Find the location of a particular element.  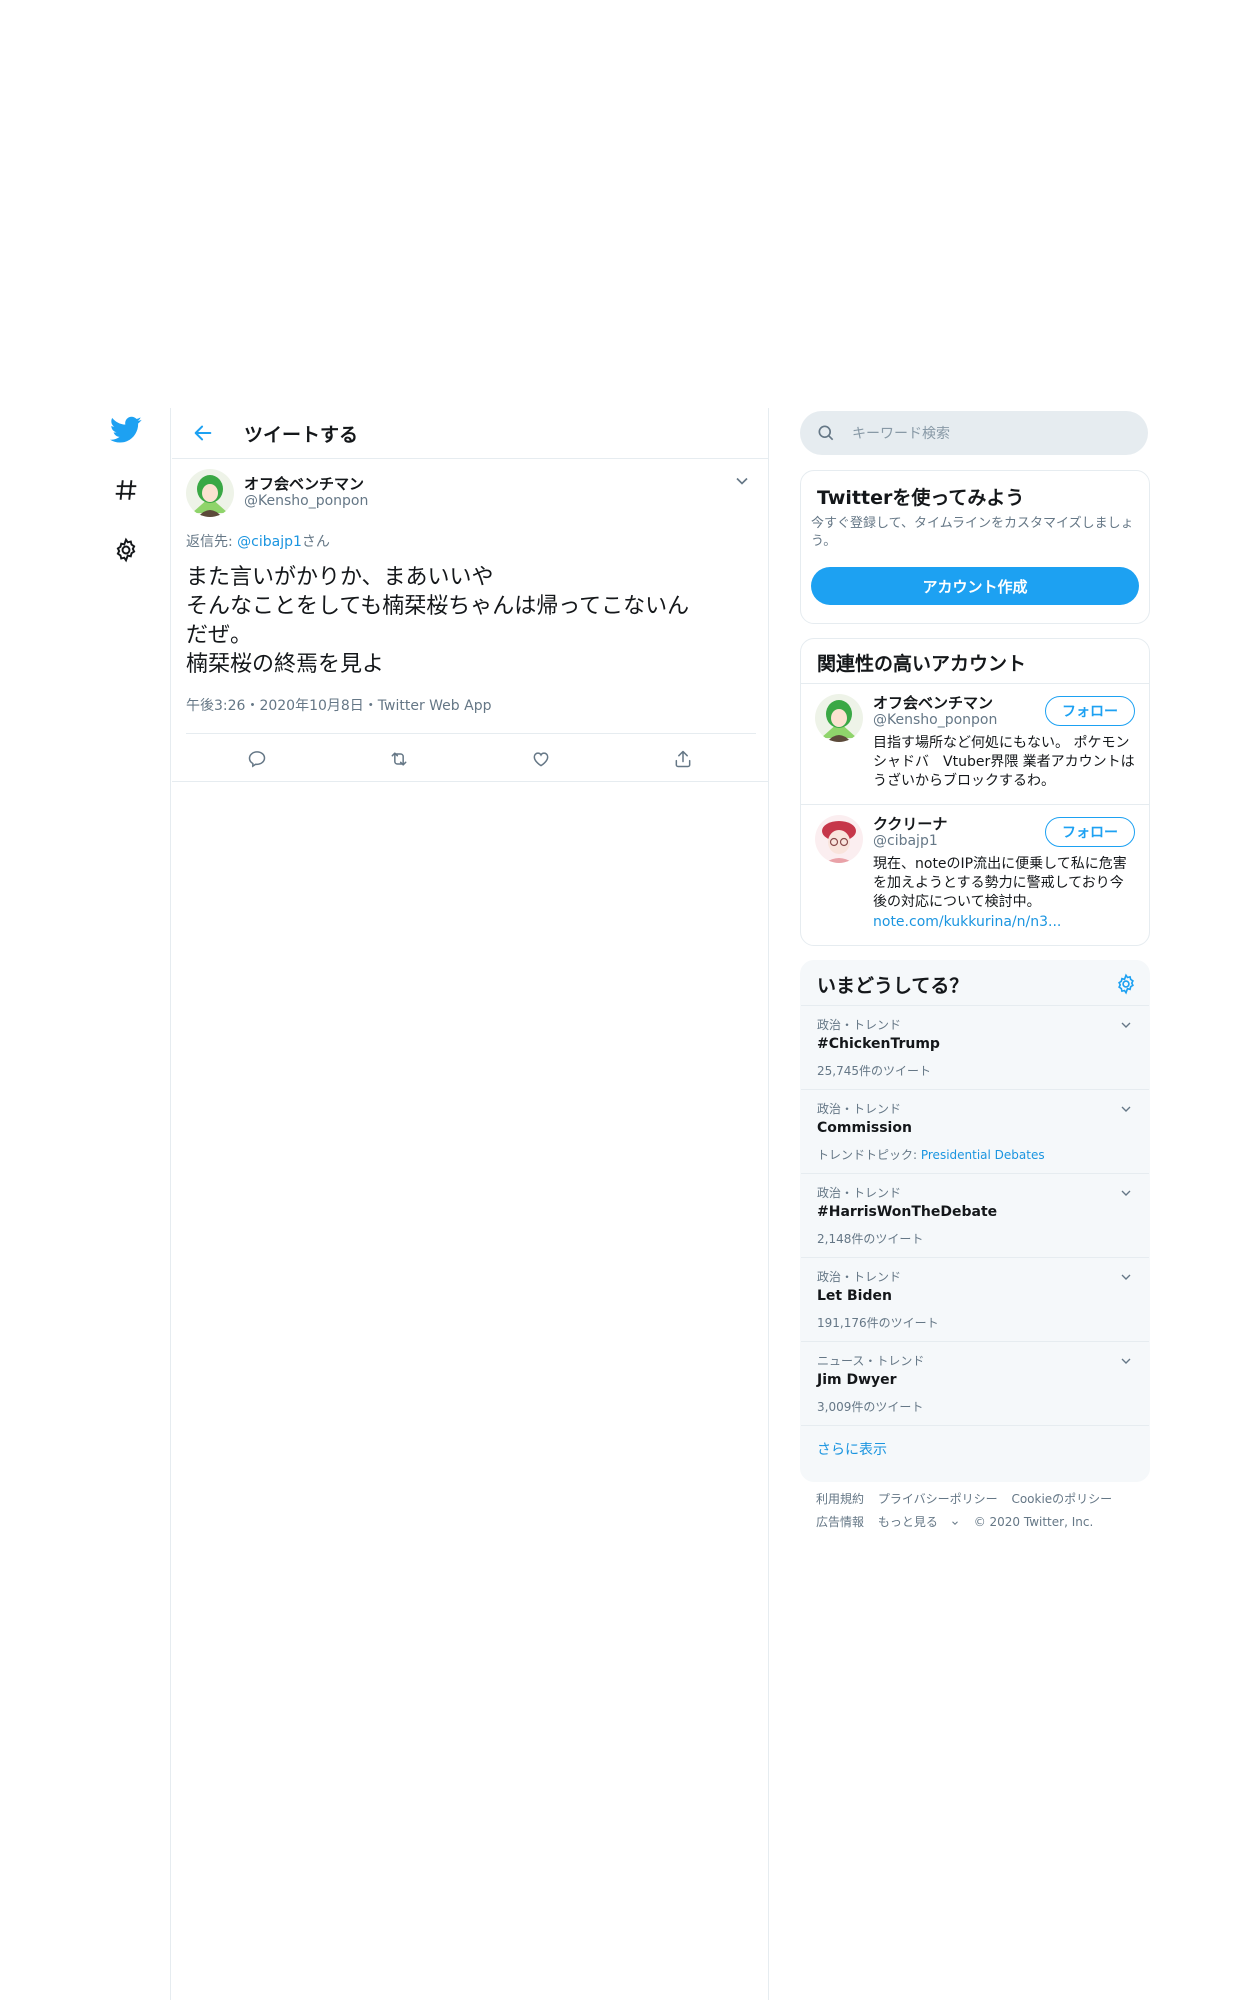

create-account-button: アカウント作成 is located at coordinates (975, 586).